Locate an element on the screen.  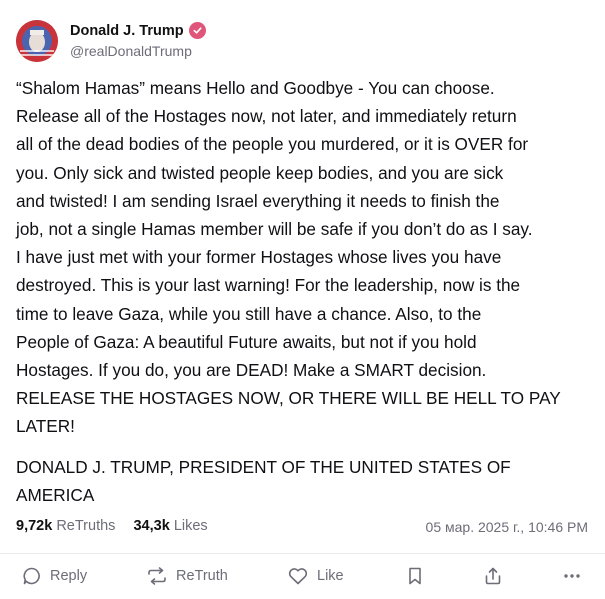
avatar-image is located at coordinates (37, 41).